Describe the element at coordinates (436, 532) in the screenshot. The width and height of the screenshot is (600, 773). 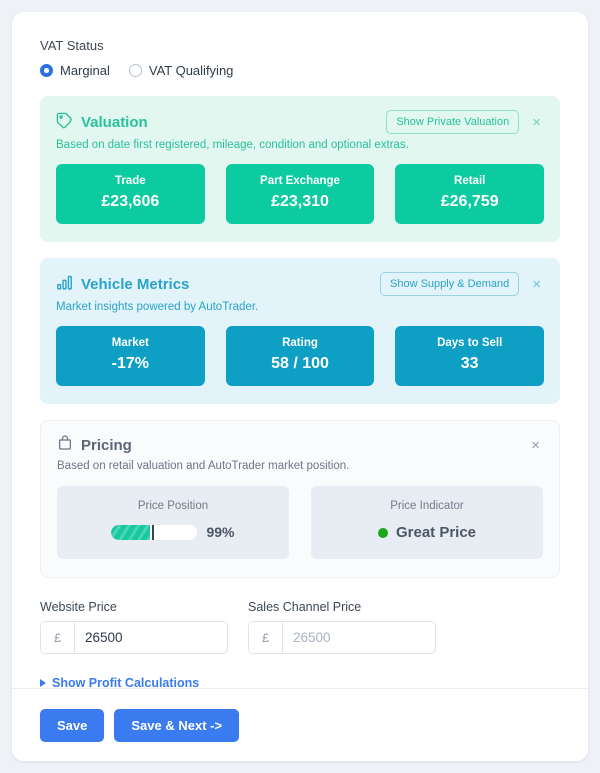
I see `price-indicator-value: Great Price` at that location.